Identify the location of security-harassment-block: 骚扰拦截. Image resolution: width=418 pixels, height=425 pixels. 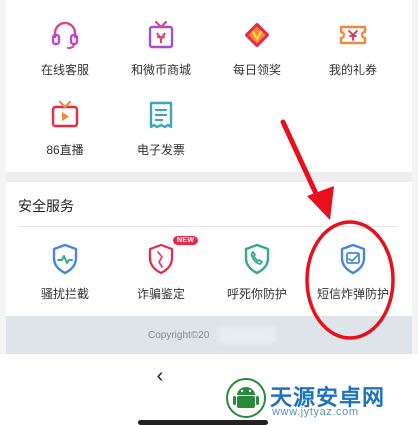
(65, 272).